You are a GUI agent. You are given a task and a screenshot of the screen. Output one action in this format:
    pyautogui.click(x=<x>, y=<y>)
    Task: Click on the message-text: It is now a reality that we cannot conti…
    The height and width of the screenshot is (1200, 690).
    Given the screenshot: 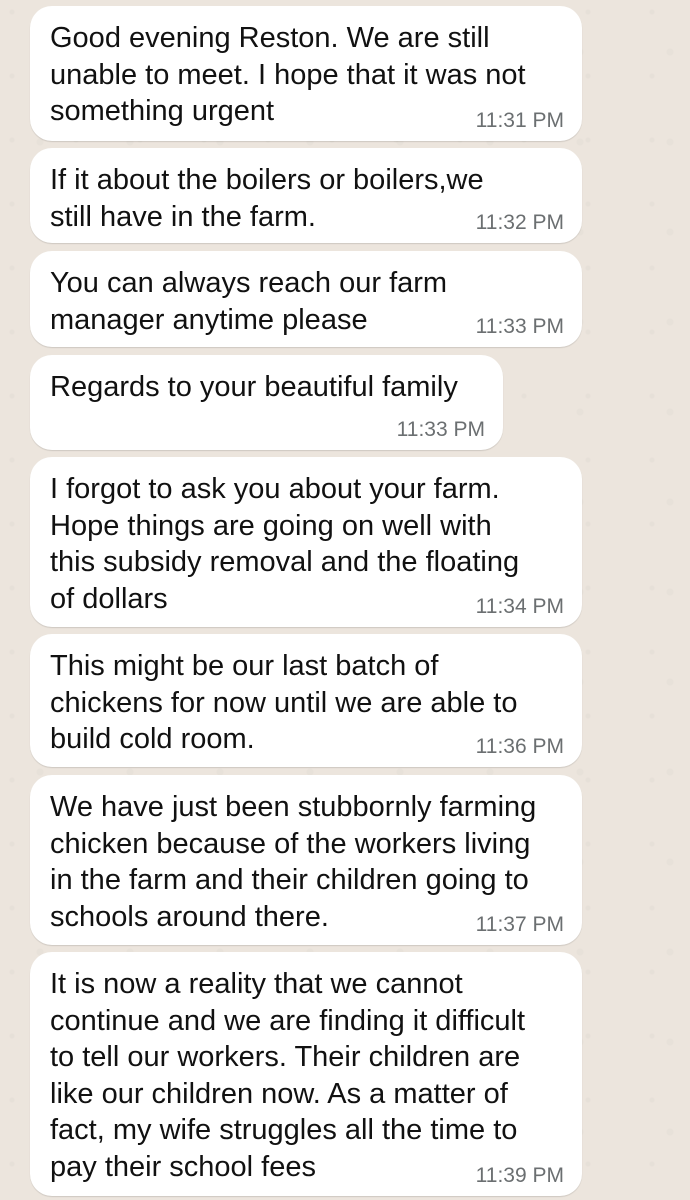 What is the action you would take?
    pyautogui.click(x=288, y=1075)
    